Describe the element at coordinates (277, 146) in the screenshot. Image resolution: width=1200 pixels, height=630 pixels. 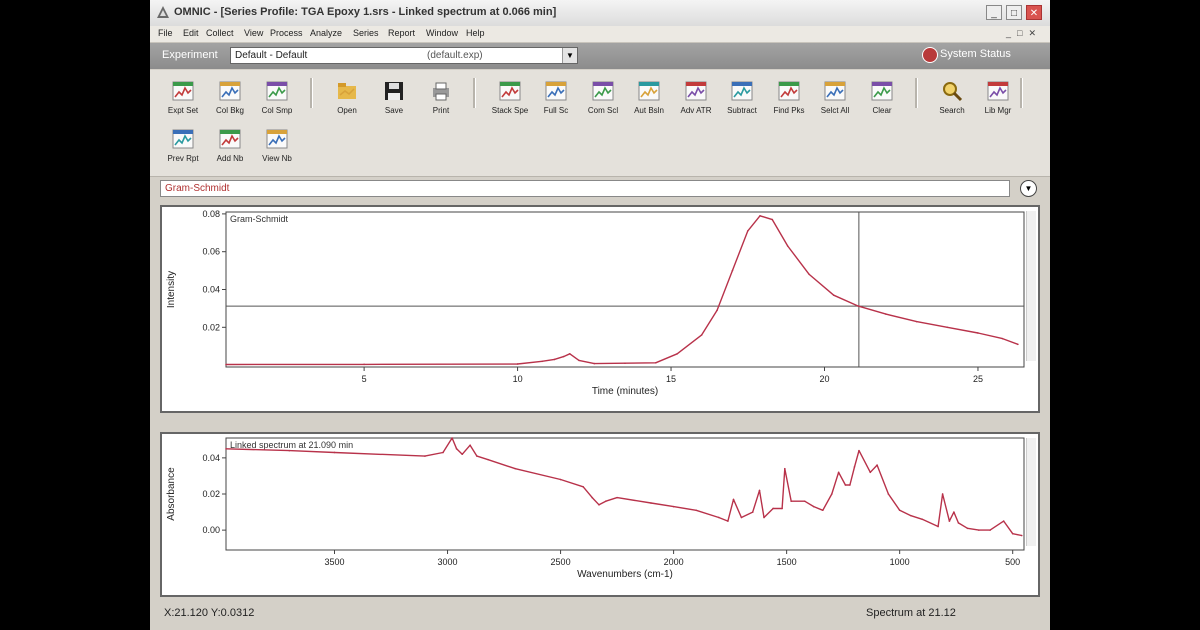
I see `toolbar-button-view-nb: View Nb` at that location.